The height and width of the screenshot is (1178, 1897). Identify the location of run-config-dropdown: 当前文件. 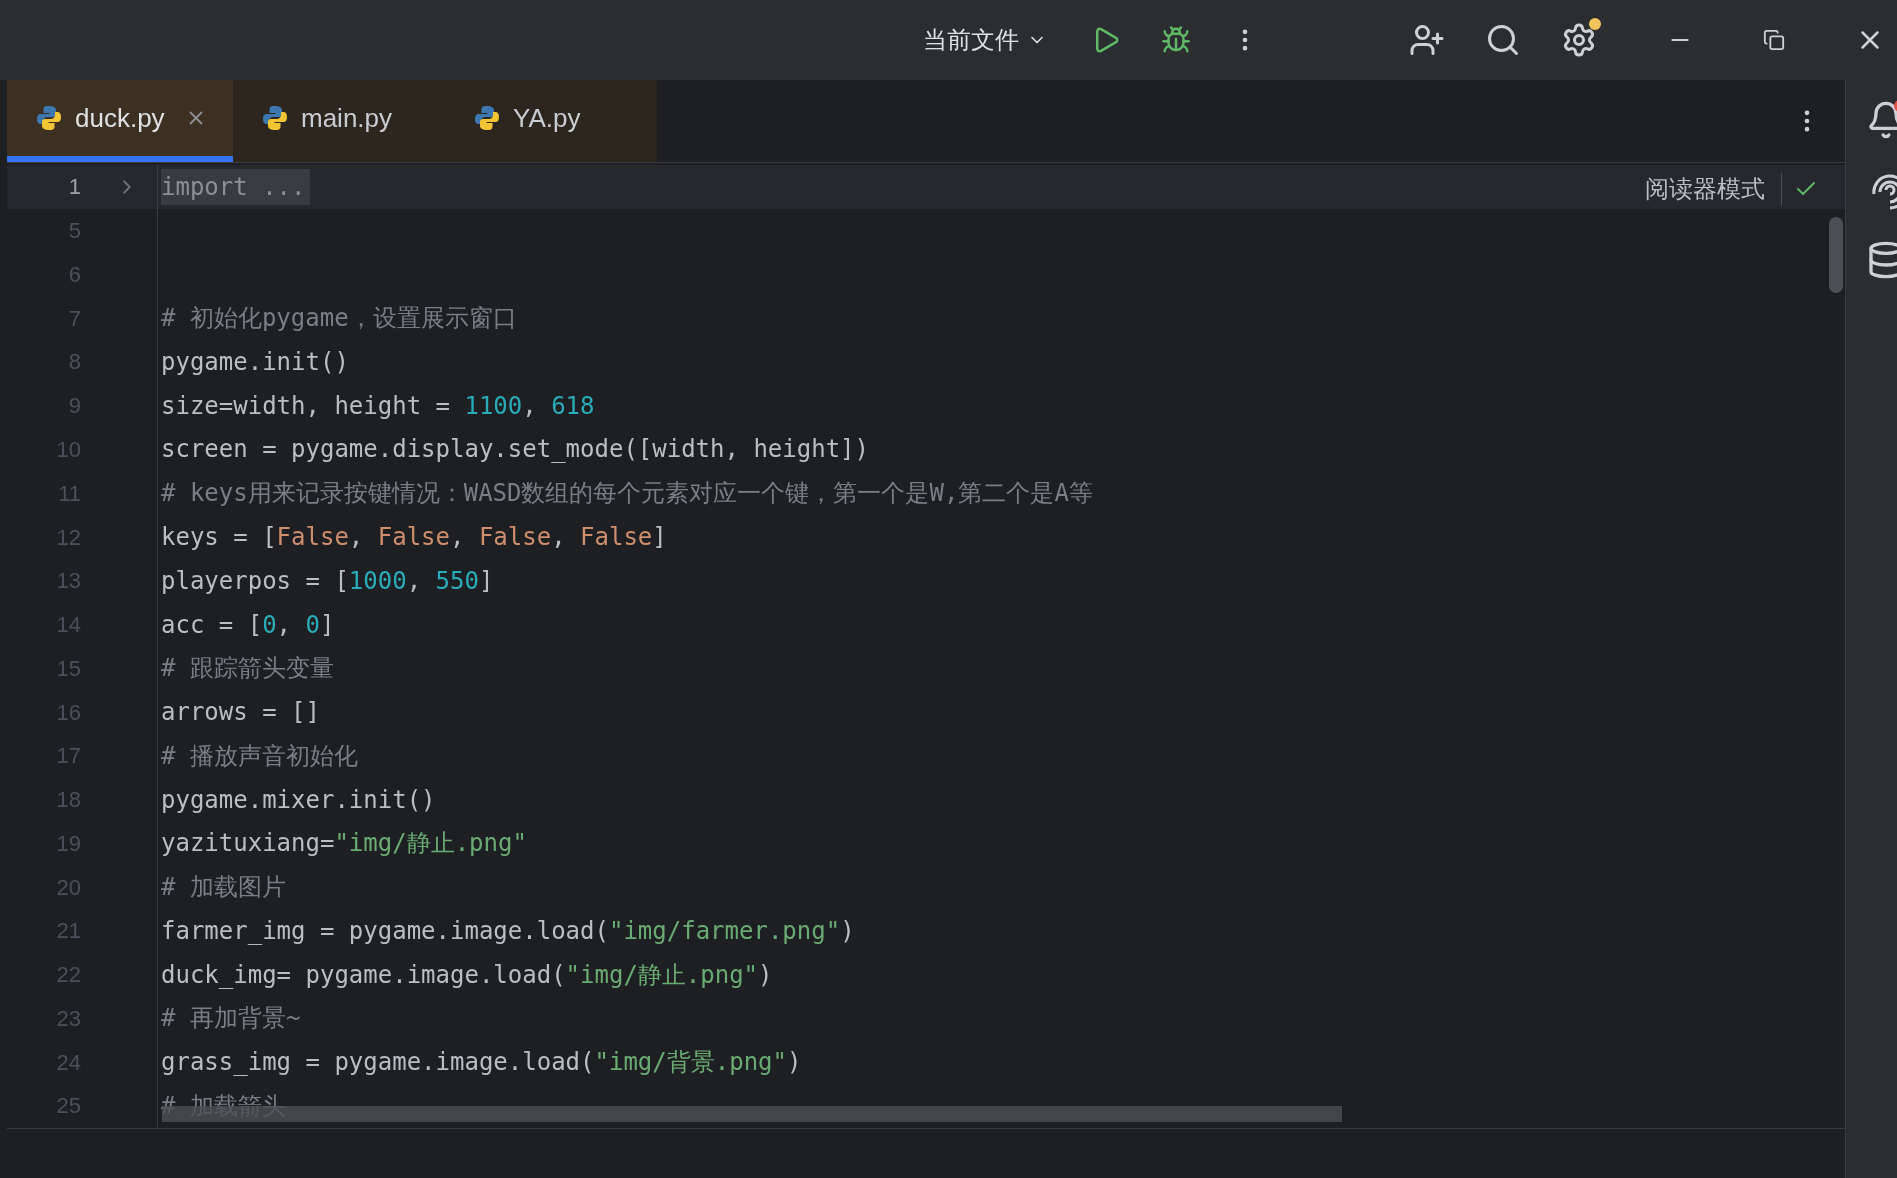
(985, 40).